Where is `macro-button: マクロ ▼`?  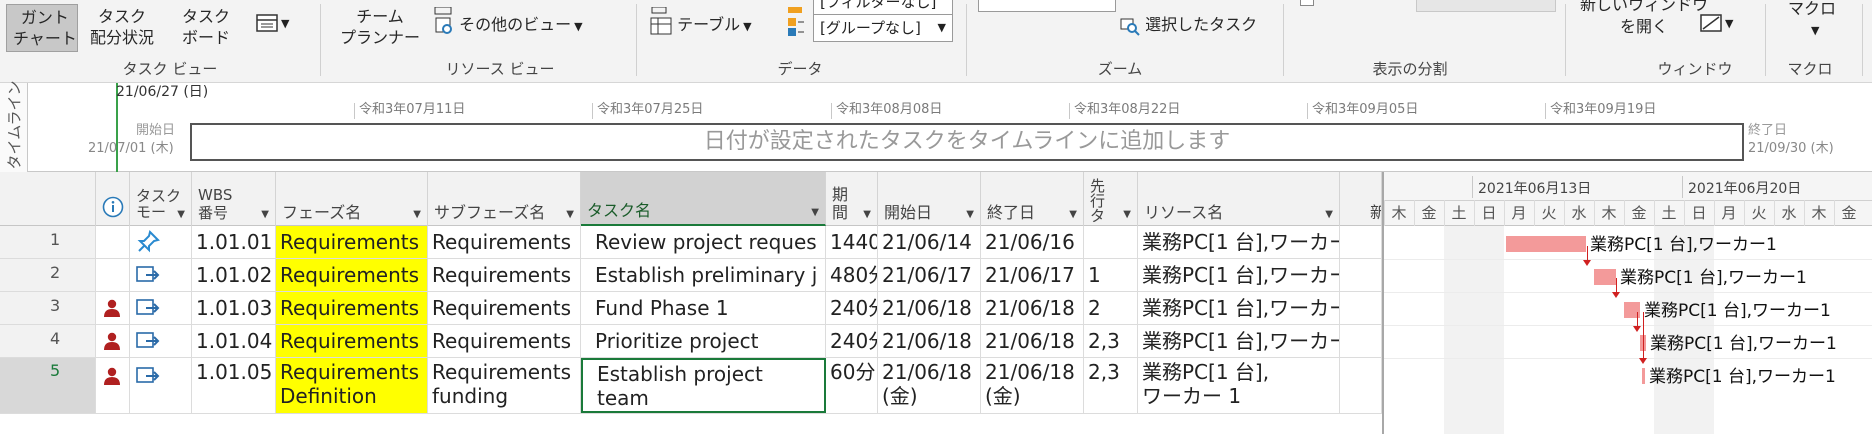
macro-button: マクロ ▼ is located at coordinates (1813, 23).